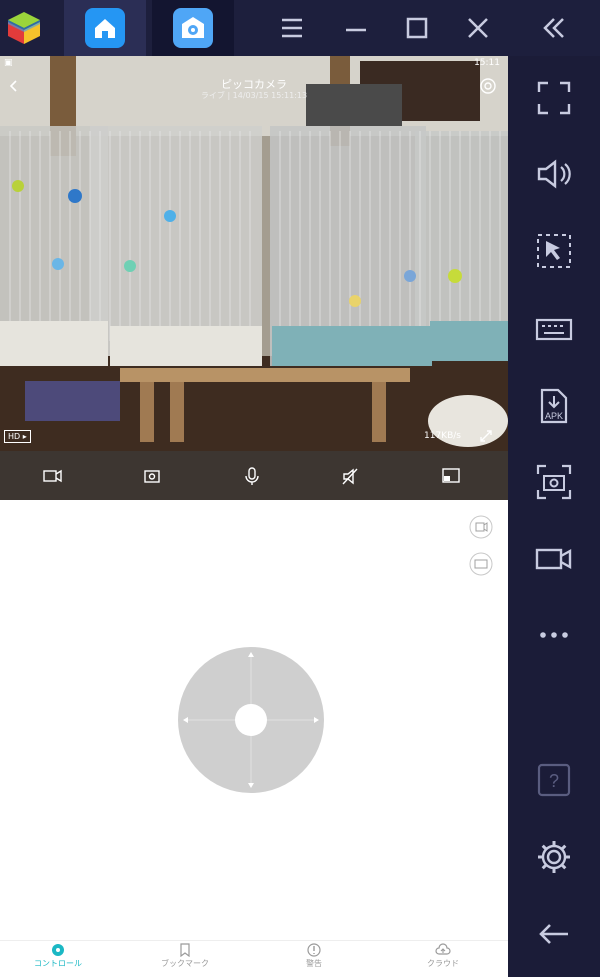 The image size is (600, 977). Describe the element at coordinates (481, 527) in the screenshot. I see `replay-icon` at that location.